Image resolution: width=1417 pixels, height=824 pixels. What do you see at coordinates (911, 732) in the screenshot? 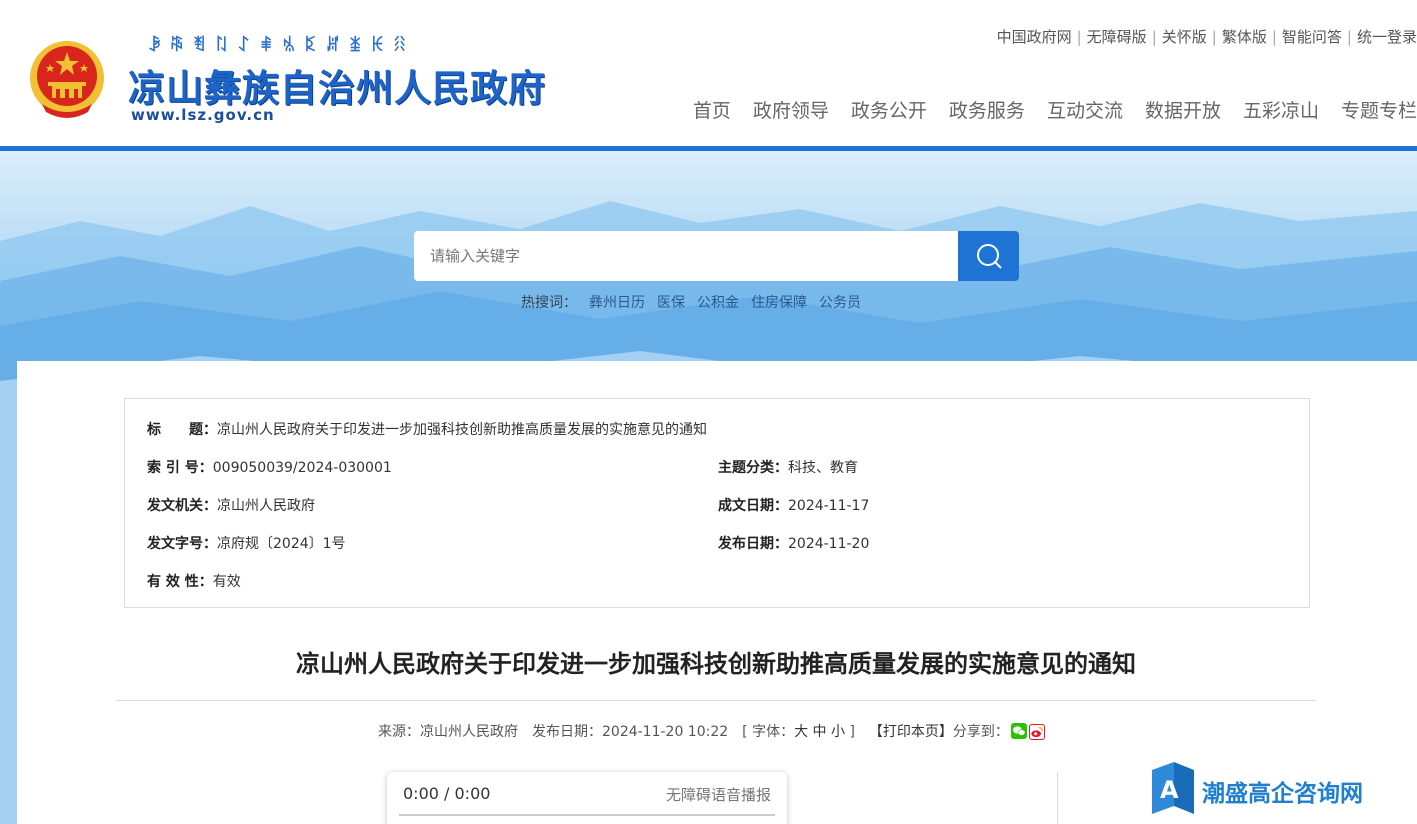
I see `print-button: 【打印本页】` at bounding box center [911, 732].